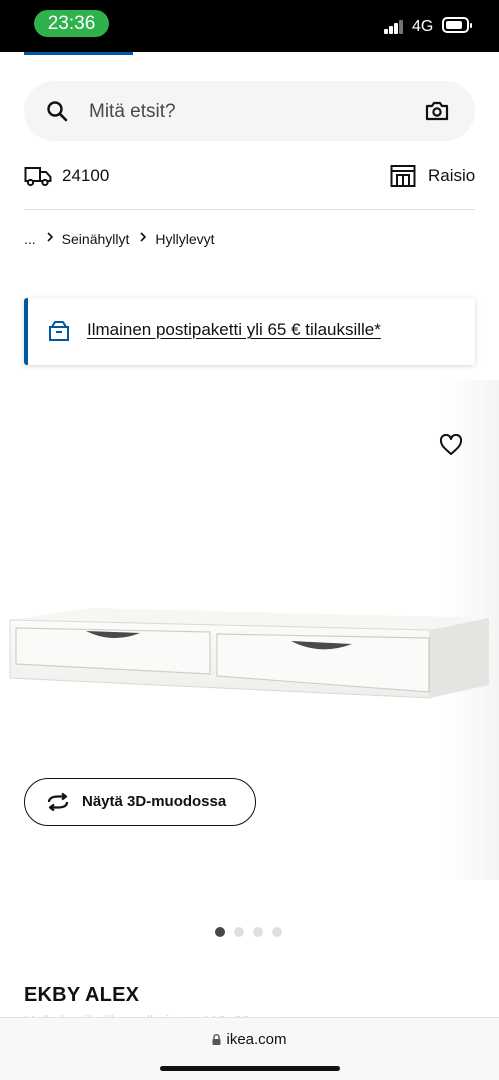 Image resolution: width=499 pixels, height=1080 pixels. I want to click on breadcrumb-wall-shelves: Seinähyllyt, so click(96, 239).